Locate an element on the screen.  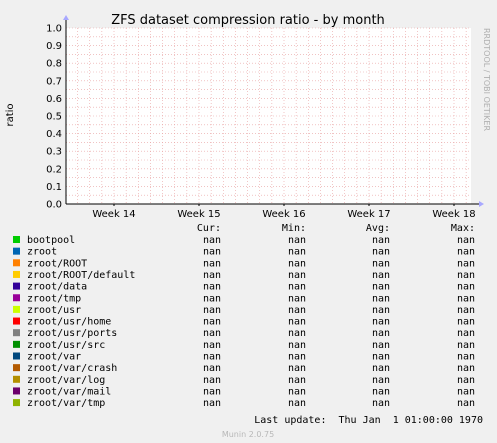
legend-series-name: zroot/data is located at coordinates (57, 287).